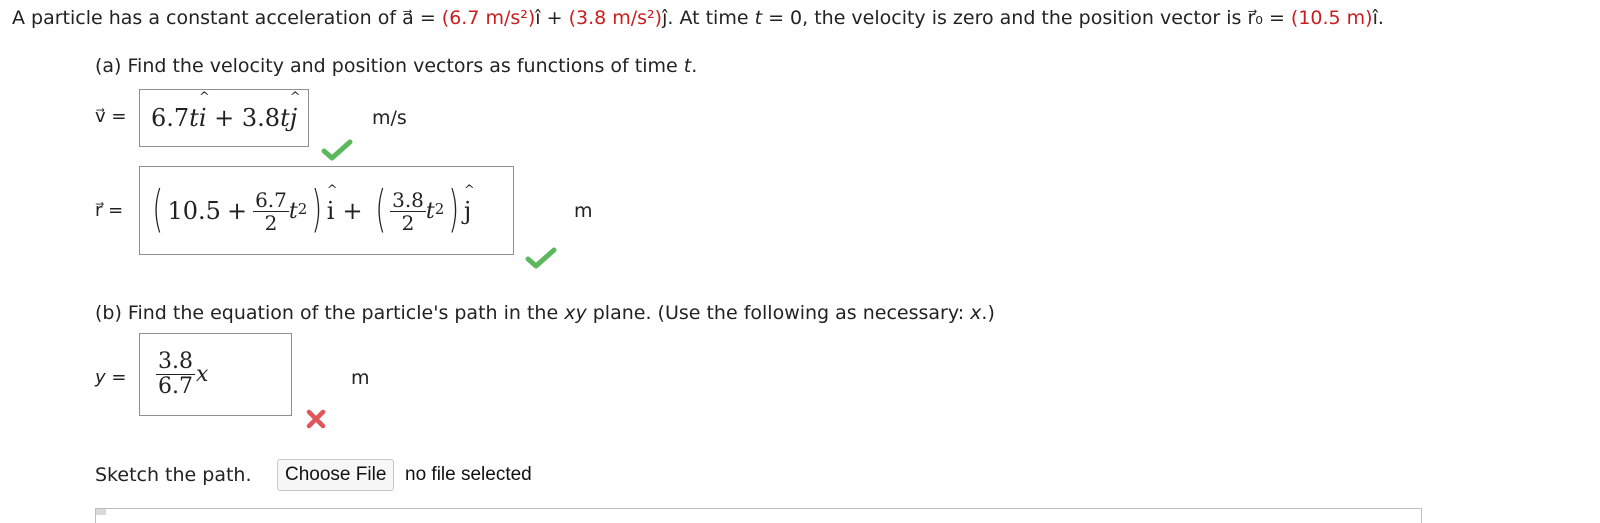 Image resolution: width=1600 pixels, height=523 pixels. I want to click on velocity-t2: t, so click(285, 118).